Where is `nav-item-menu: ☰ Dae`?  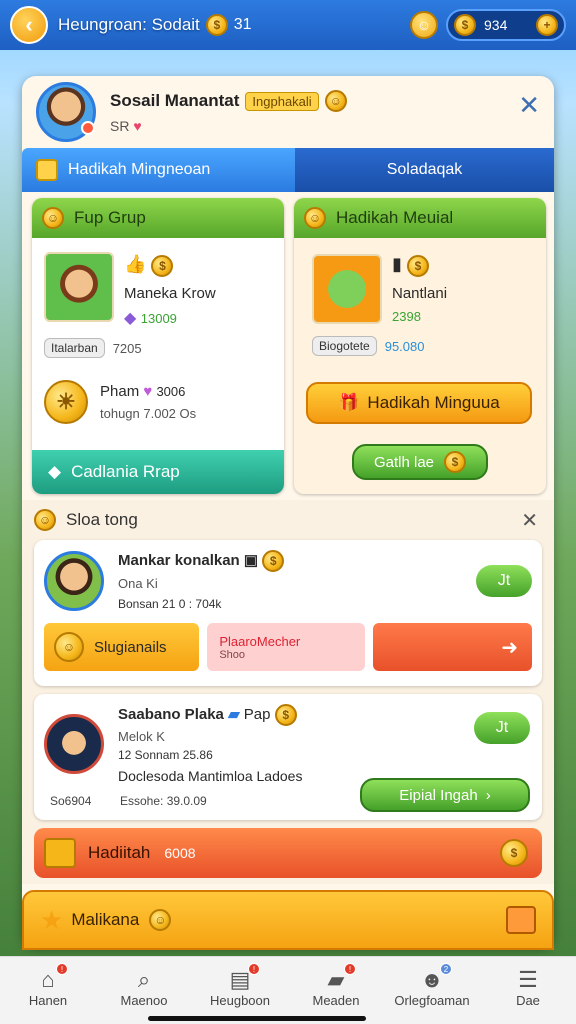
nav-item-menu: ☰ Dae is located at coordinates (528, 987).